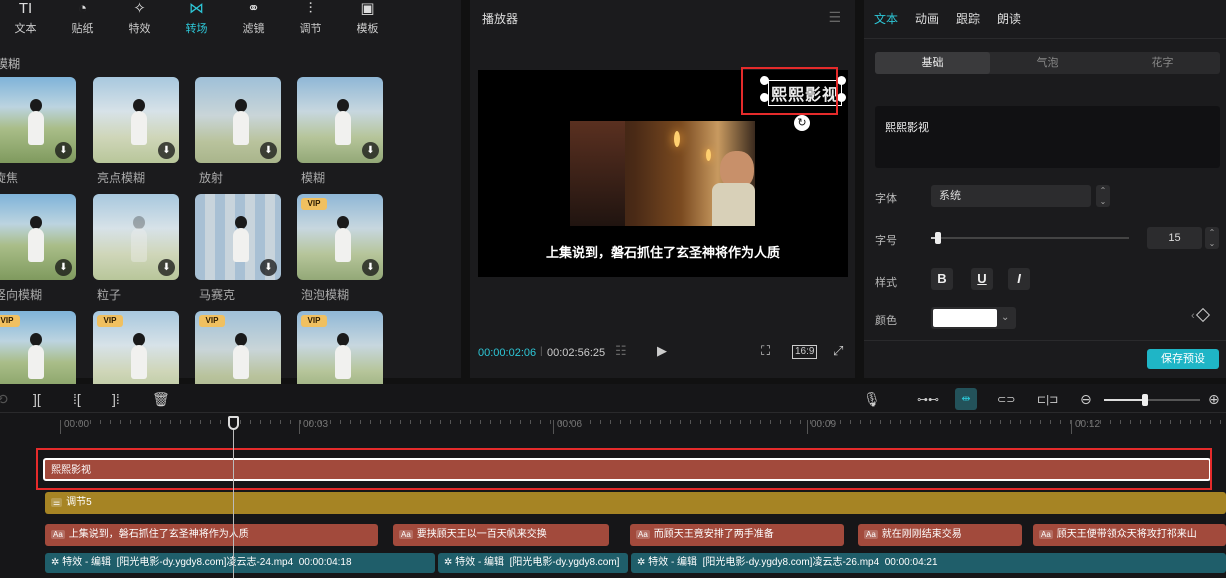 The image size is (1226, 578). I want to click on tab-text-props: 文本, so click(886, 18).